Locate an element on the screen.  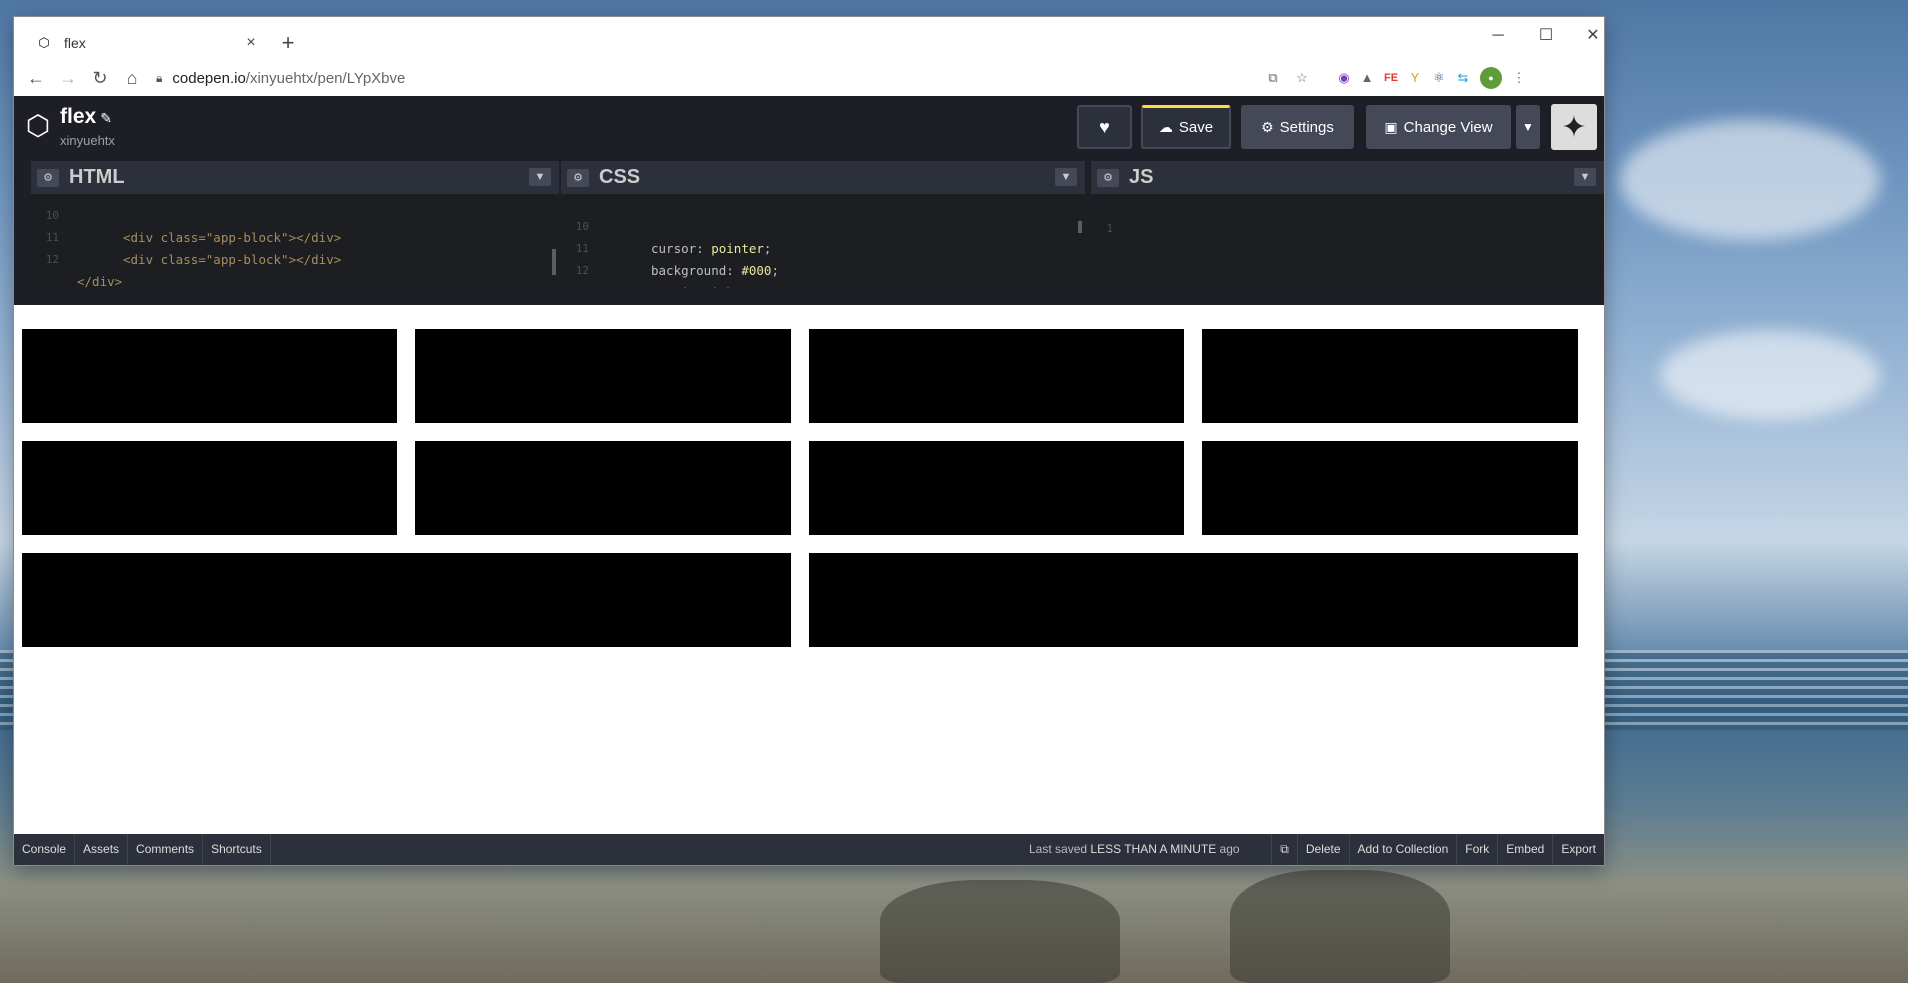
code-line: 12 </div> is located at coordinates (76, 257).